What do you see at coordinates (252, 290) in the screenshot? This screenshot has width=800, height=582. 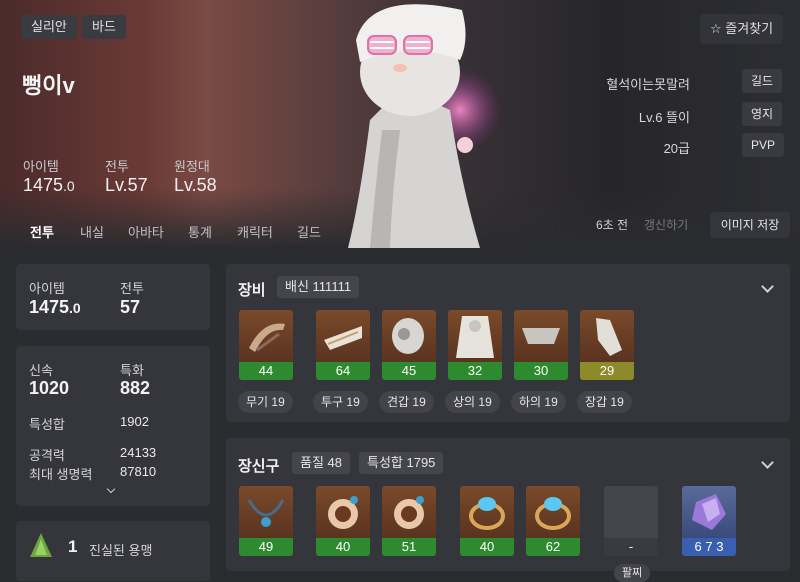 I see `equipment-title: 장비` at bounding box center [252, 290].